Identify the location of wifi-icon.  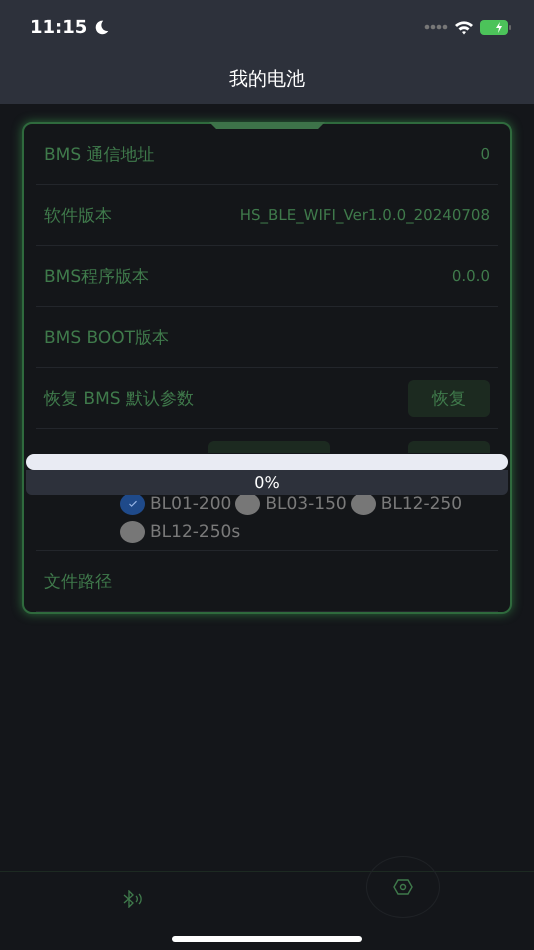
(464, 27).